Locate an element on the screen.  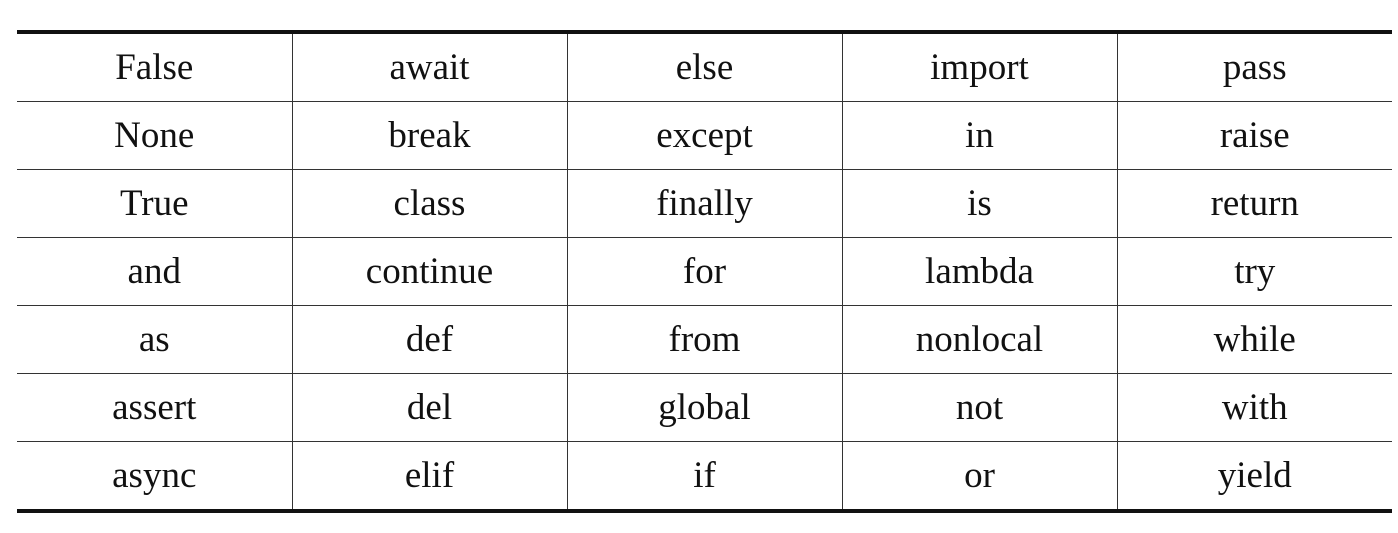
table-cell: try is located at coordinates (1254, 271).